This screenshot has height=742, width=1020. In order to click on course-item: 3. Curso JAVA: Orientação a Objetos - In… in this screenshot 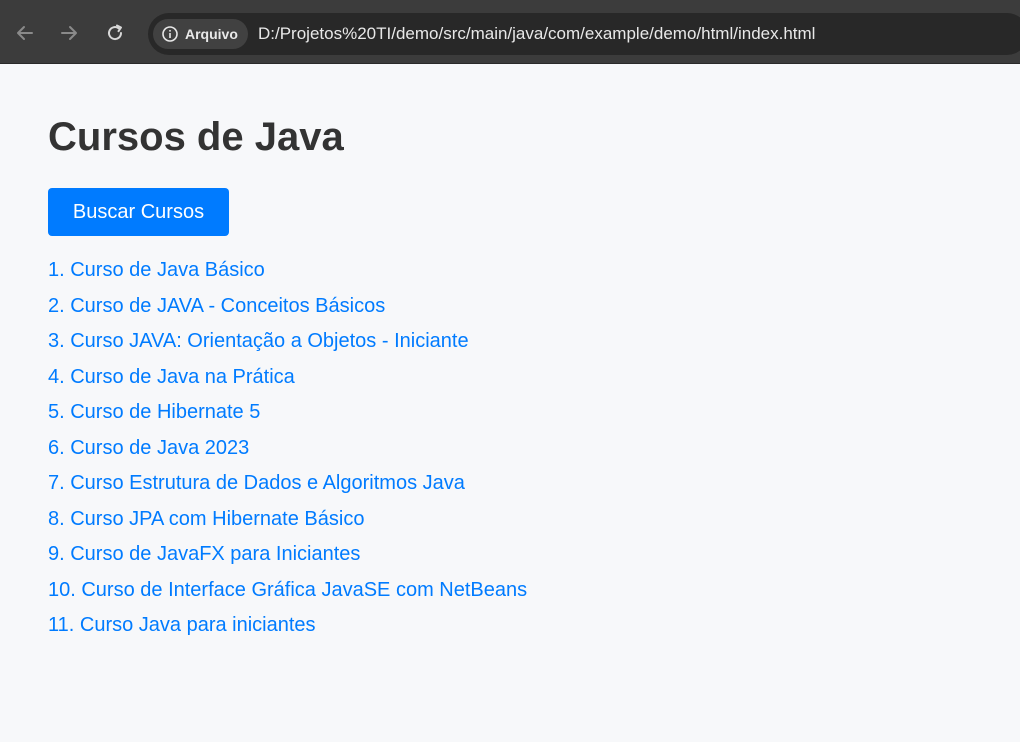, I will do `click(528, 347)`.